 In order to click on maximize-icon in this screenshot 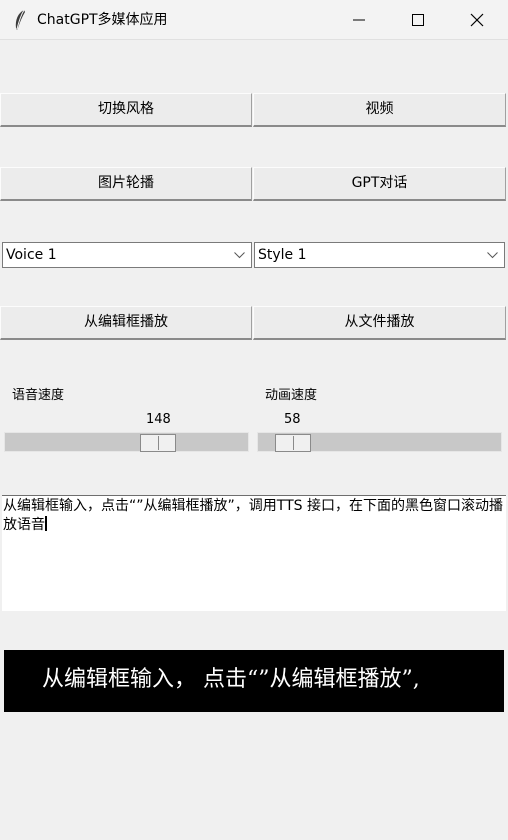, I will do `click(418, 20)`.